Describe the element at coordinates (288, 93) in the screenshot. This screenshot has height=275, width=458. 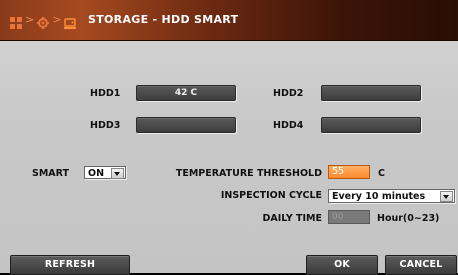
I see `hdd2-label: HDD2` at that location.